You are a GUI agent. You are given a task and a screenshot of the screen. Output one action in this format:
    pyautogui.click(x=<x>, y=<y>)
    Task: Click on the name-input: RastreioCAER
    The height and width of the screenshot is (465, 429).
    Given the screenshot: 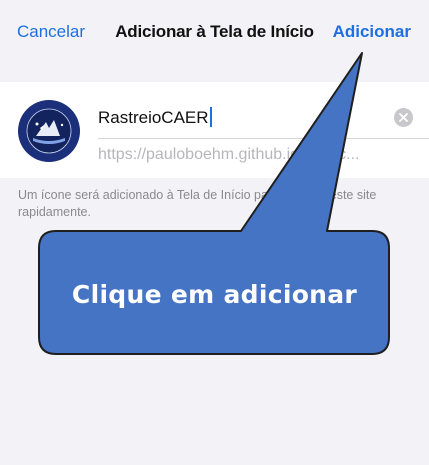 What is the action you would take?
    pyautogui.click(x=155, y=117)
    